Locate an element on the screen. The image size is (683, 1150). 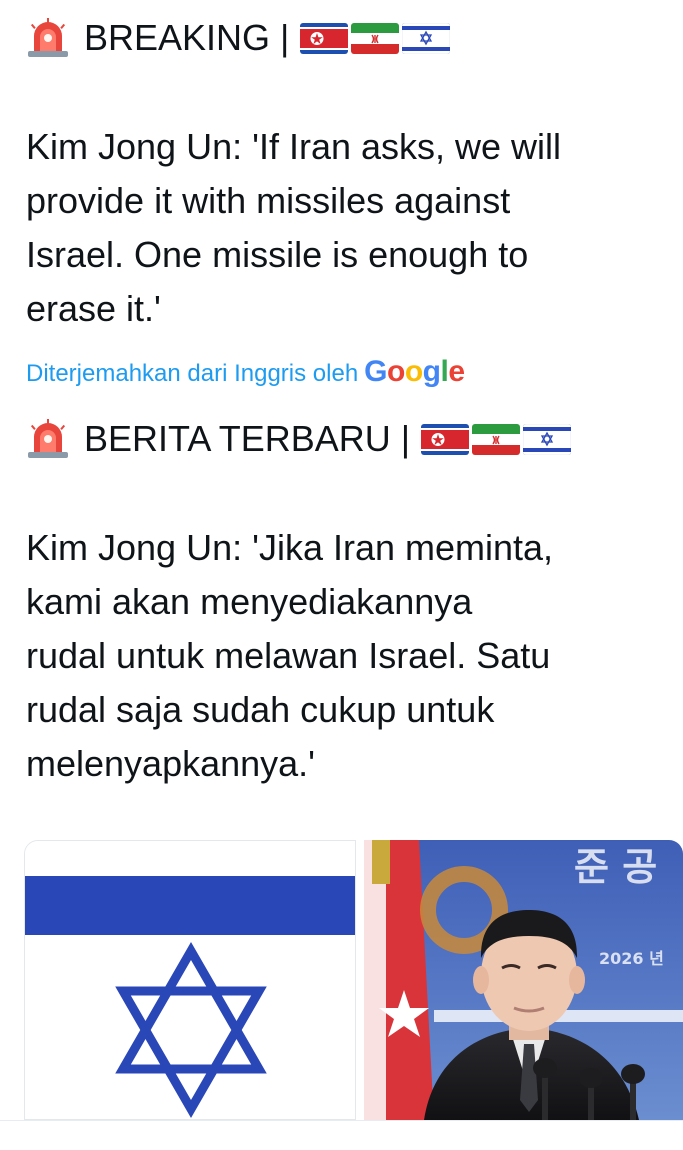
background-sign-text: 준 공 is located at coordinates (615, 867).